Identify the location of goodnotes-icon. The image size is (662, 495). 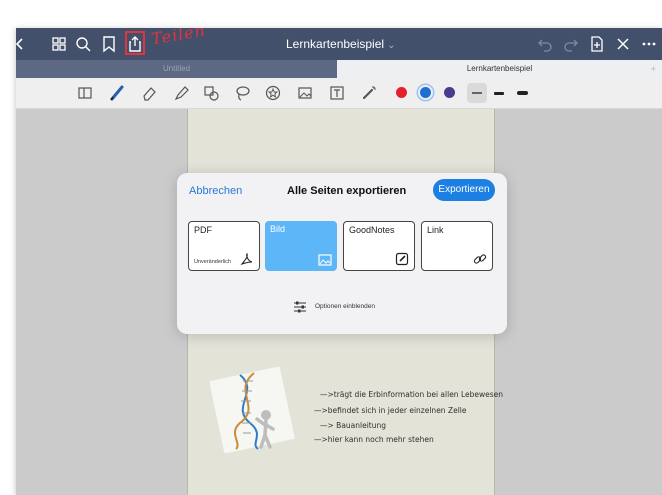
(402, 259).